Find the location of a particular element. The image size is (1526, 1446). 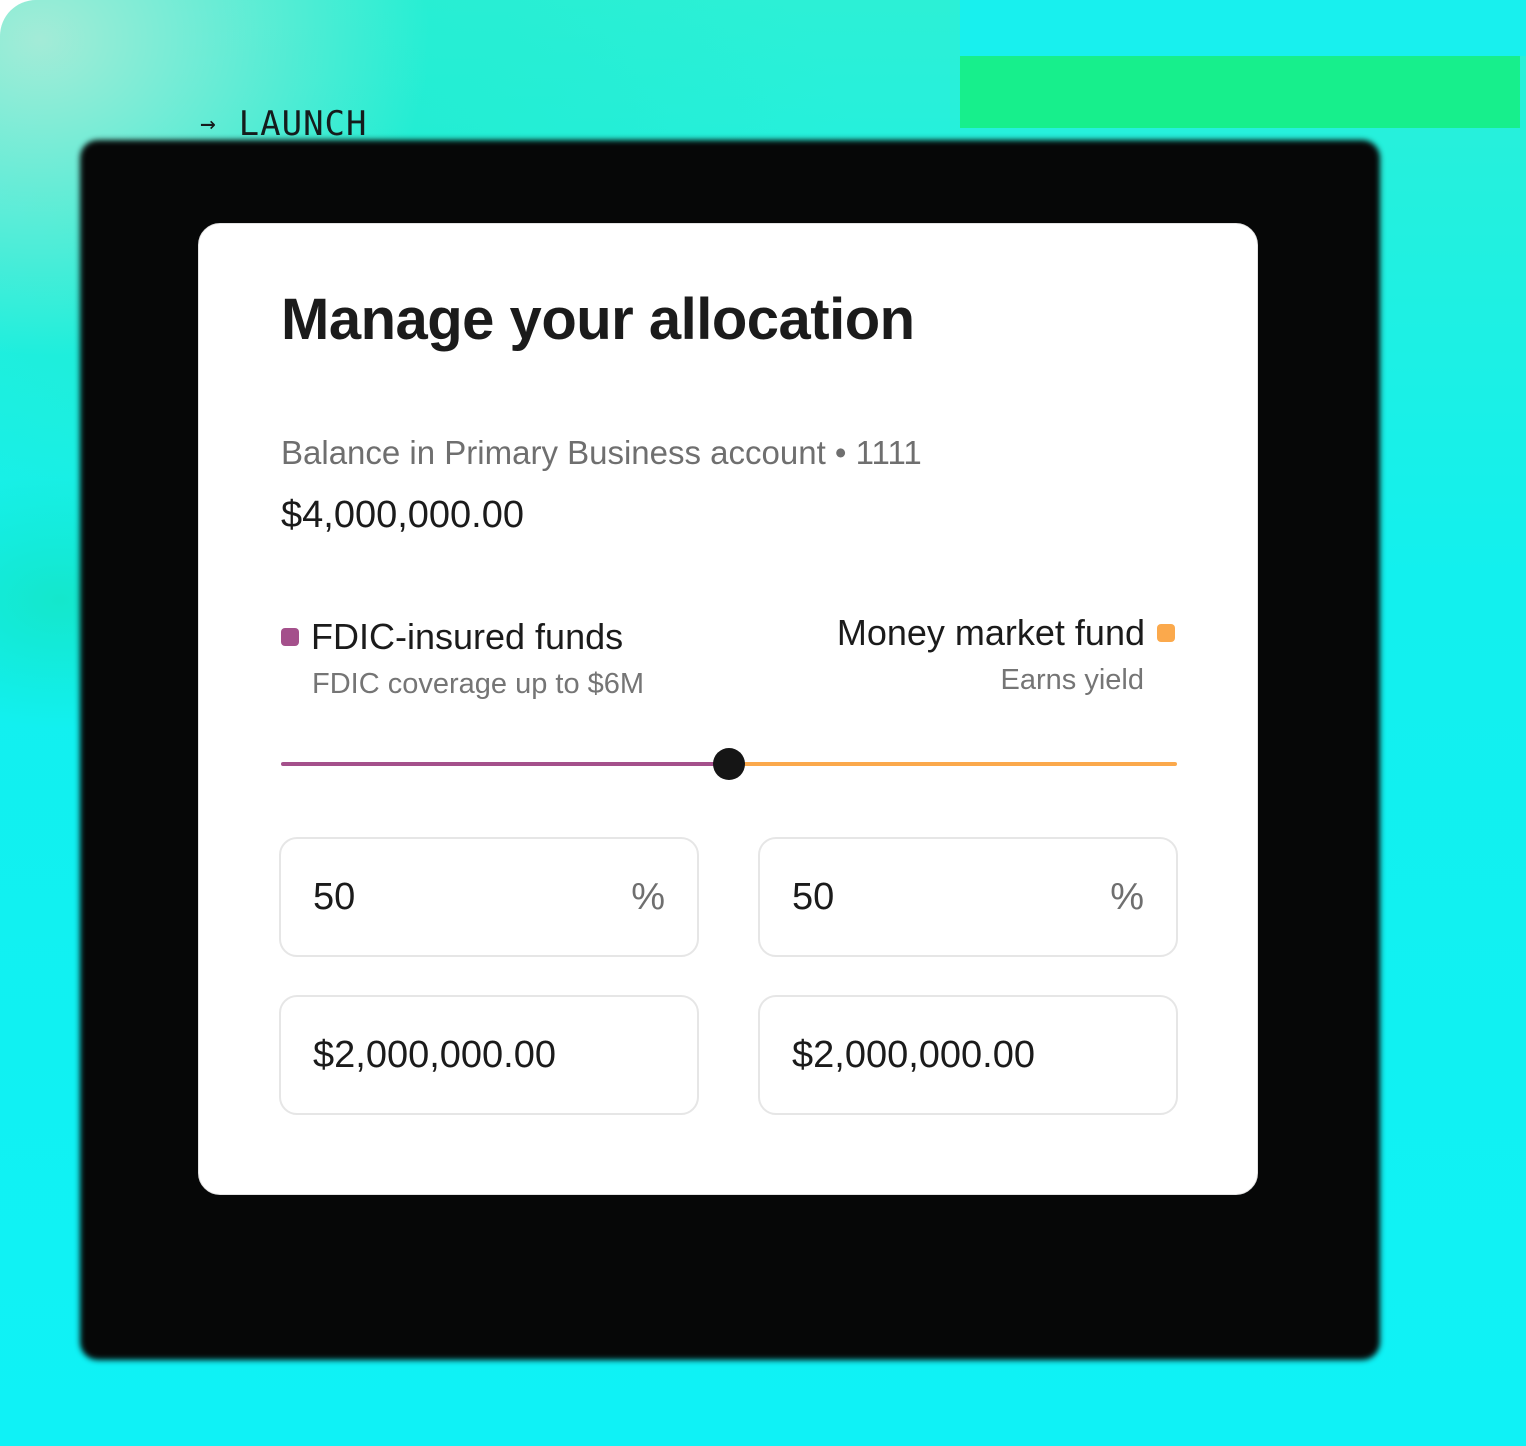

fdic-color-swatch is located at coordinates (290, 637).